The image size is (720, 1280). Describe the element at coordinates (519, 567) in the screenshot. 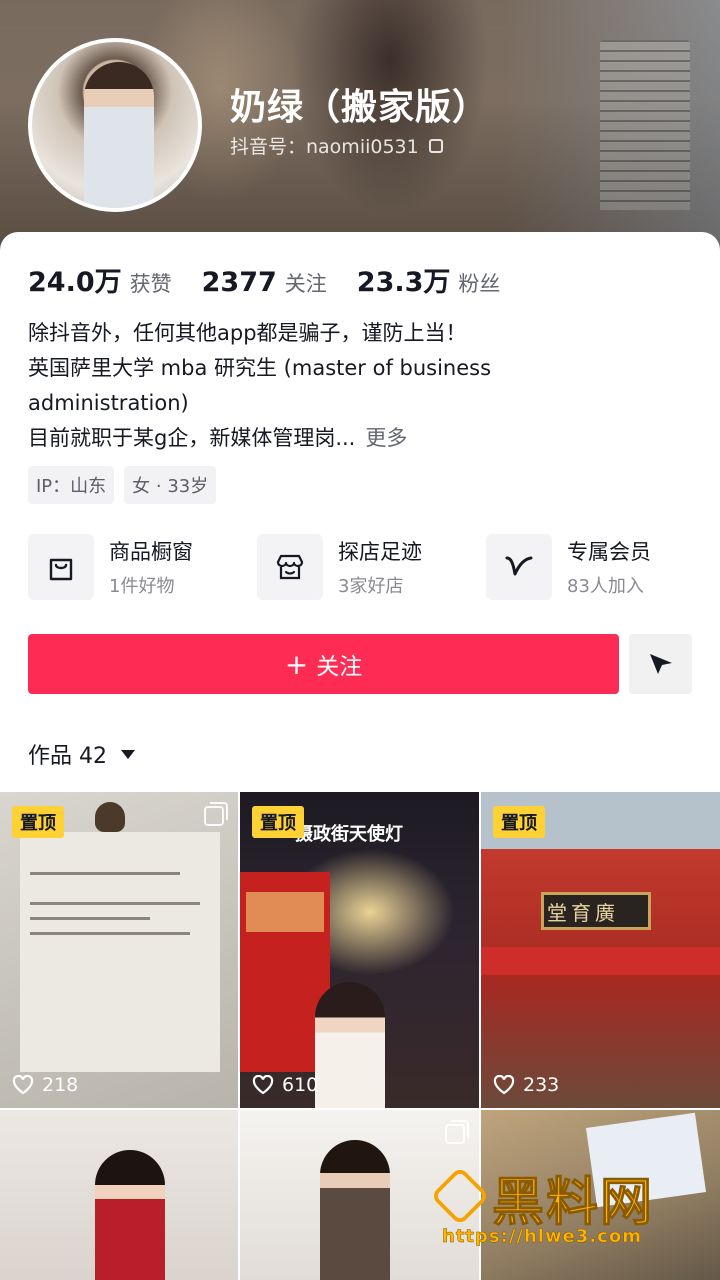

I see `vip-icon` at that location.